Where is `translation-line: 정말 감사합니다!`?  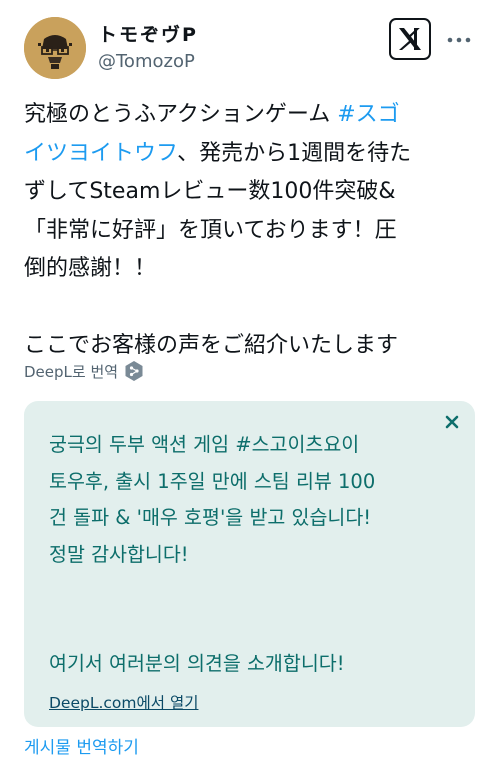 translation-line: 정말 감사합니다! is located at coordinates (119, 554).